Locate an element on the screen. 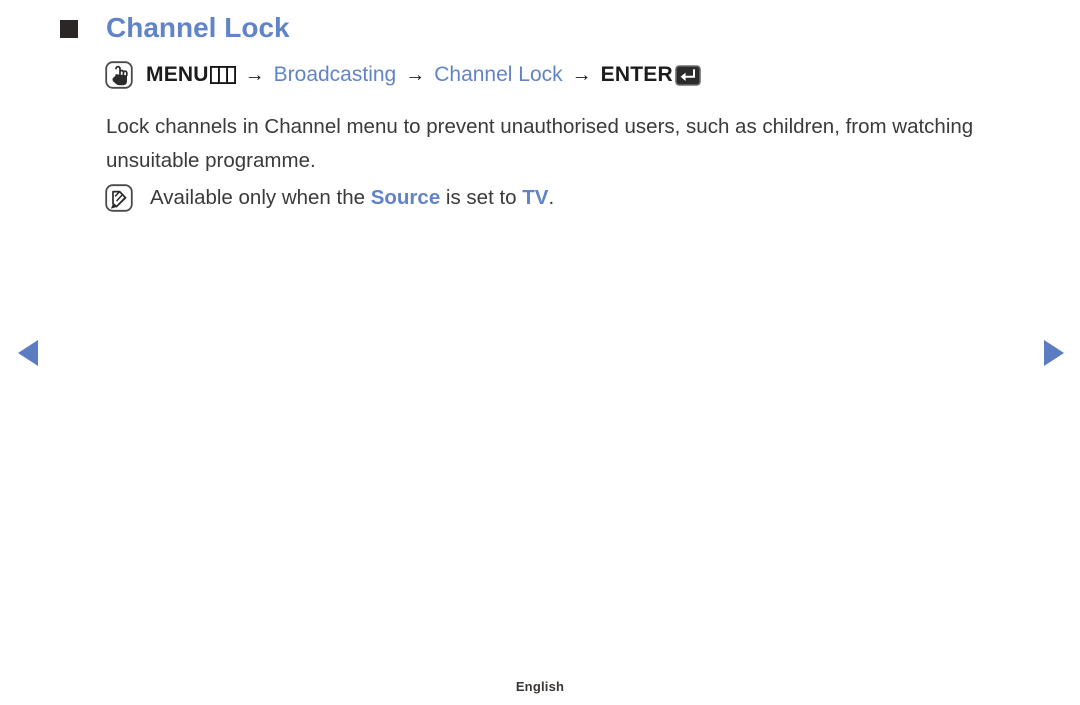 Image resolution: width=1080 pixels, height=705 pixels. page-title-row: Channel Lock is located at coordinates (175, 28).